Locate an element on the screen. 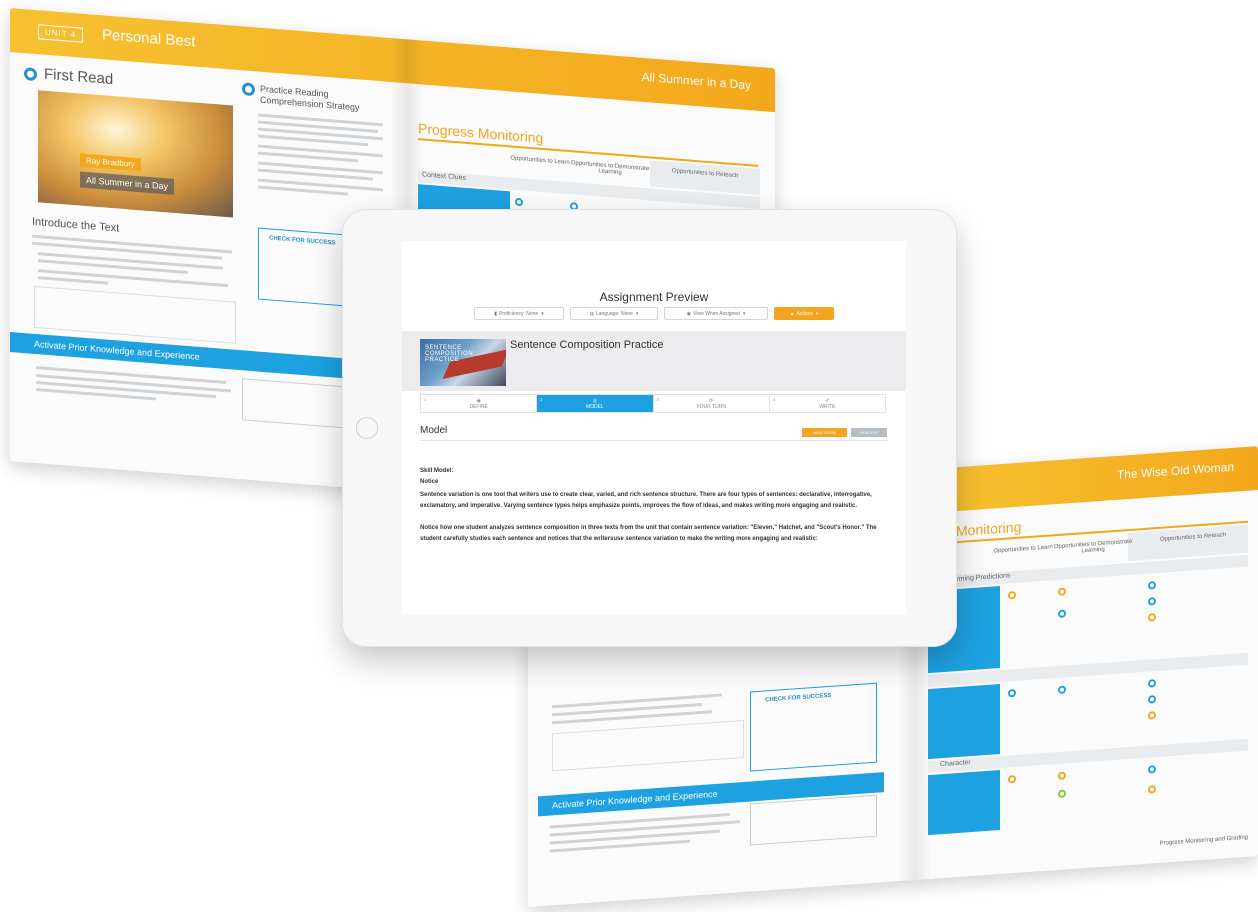 The height and width of the screenshot is (912, 1258). speaking-frames-box is located at coordinates (135, 314).